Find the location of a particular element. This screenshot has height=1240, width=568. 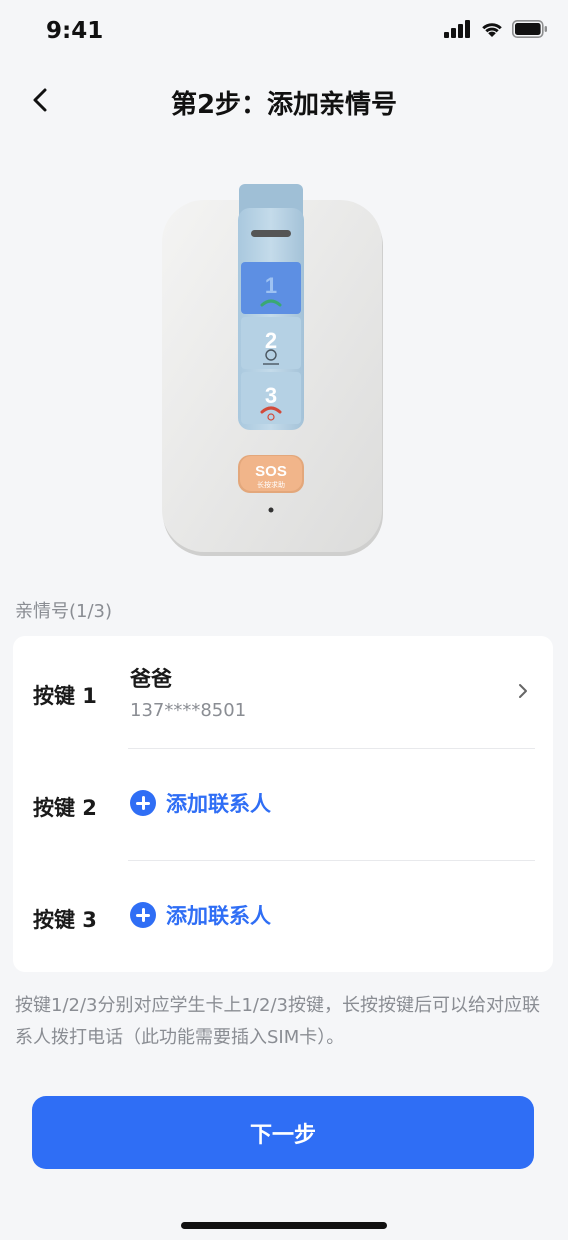

battery-icon is located at coordinates (529, 29).